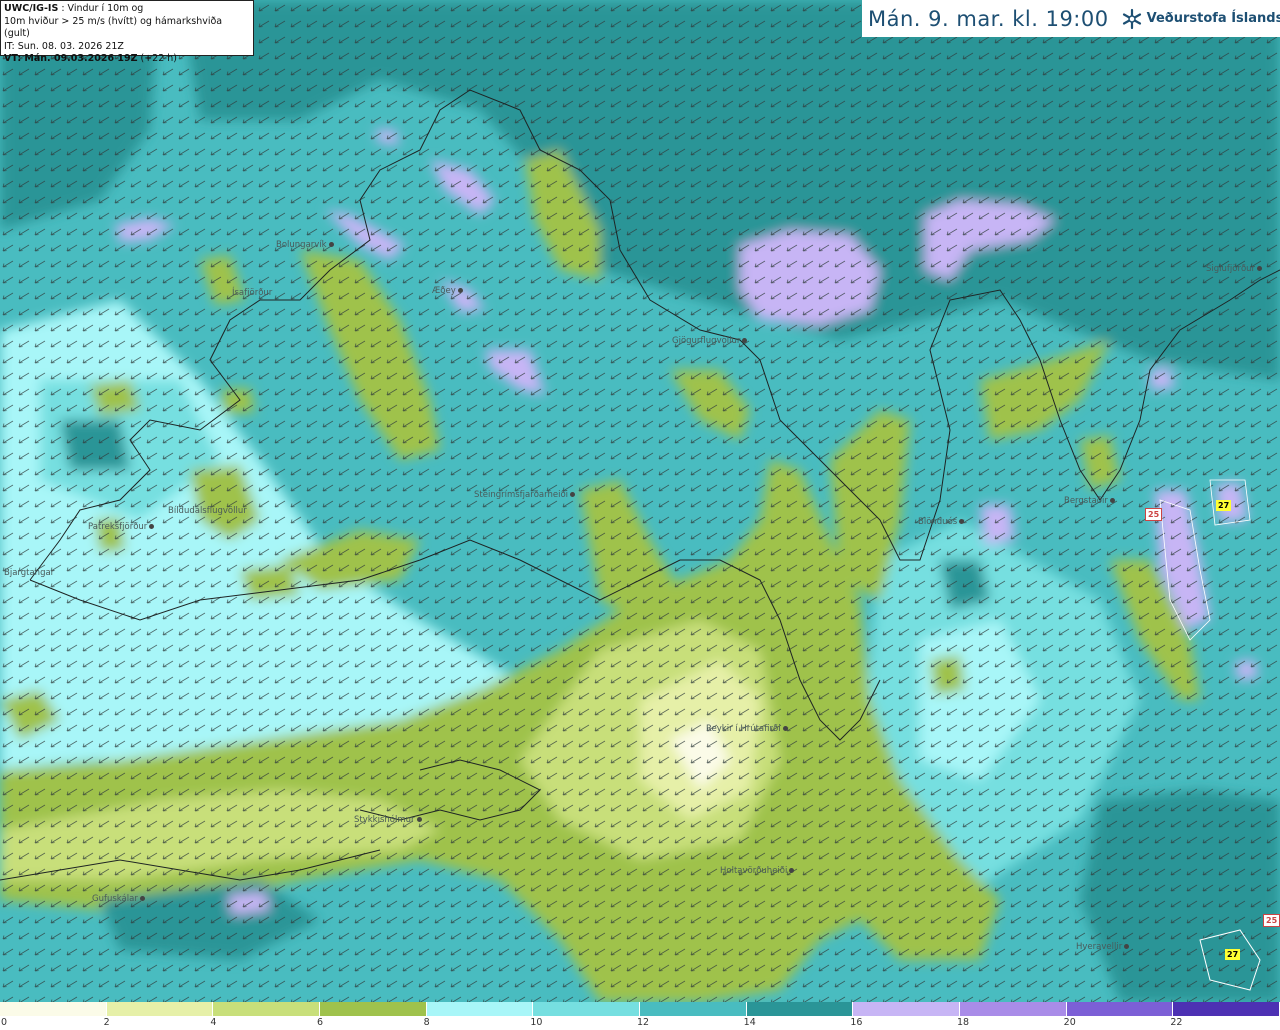  Describe the element at coordinates (963, 1022) in the screenshot. I see `legend-tick: 18` at that location.